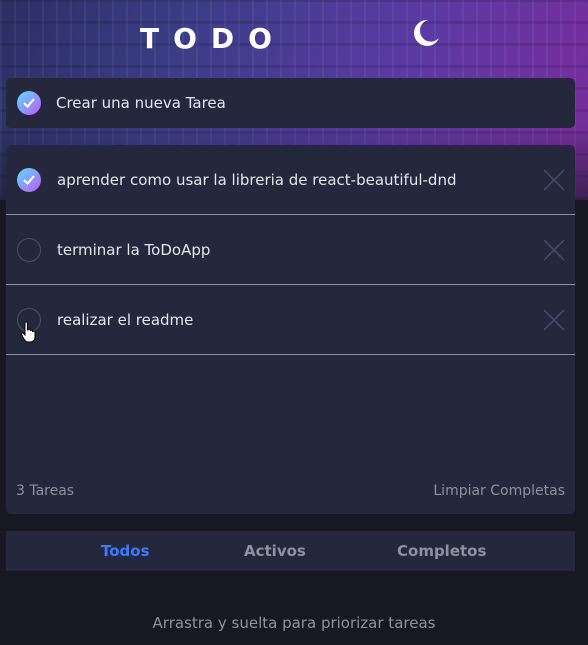 This screenshot has width=588, height=645. What do you see at coordinates (290, 103) in the screenshot?
I see `new-task-bar: Crear una nueva Tarea` at bounding box center [290, 103].